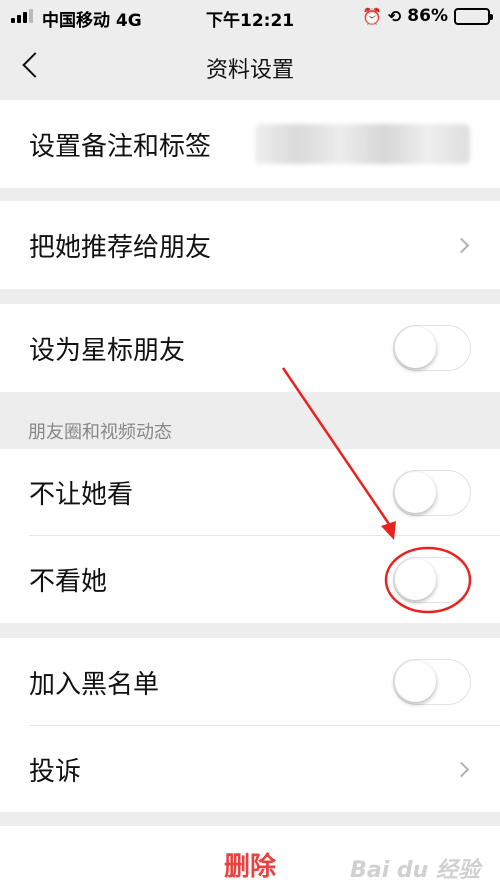 The height and width of the screenshot is (888, 500). Describe the element at coordinates (100, 432) in the screenshot. I see `moments-section-header: 朋友圈和视频动态` at that location.